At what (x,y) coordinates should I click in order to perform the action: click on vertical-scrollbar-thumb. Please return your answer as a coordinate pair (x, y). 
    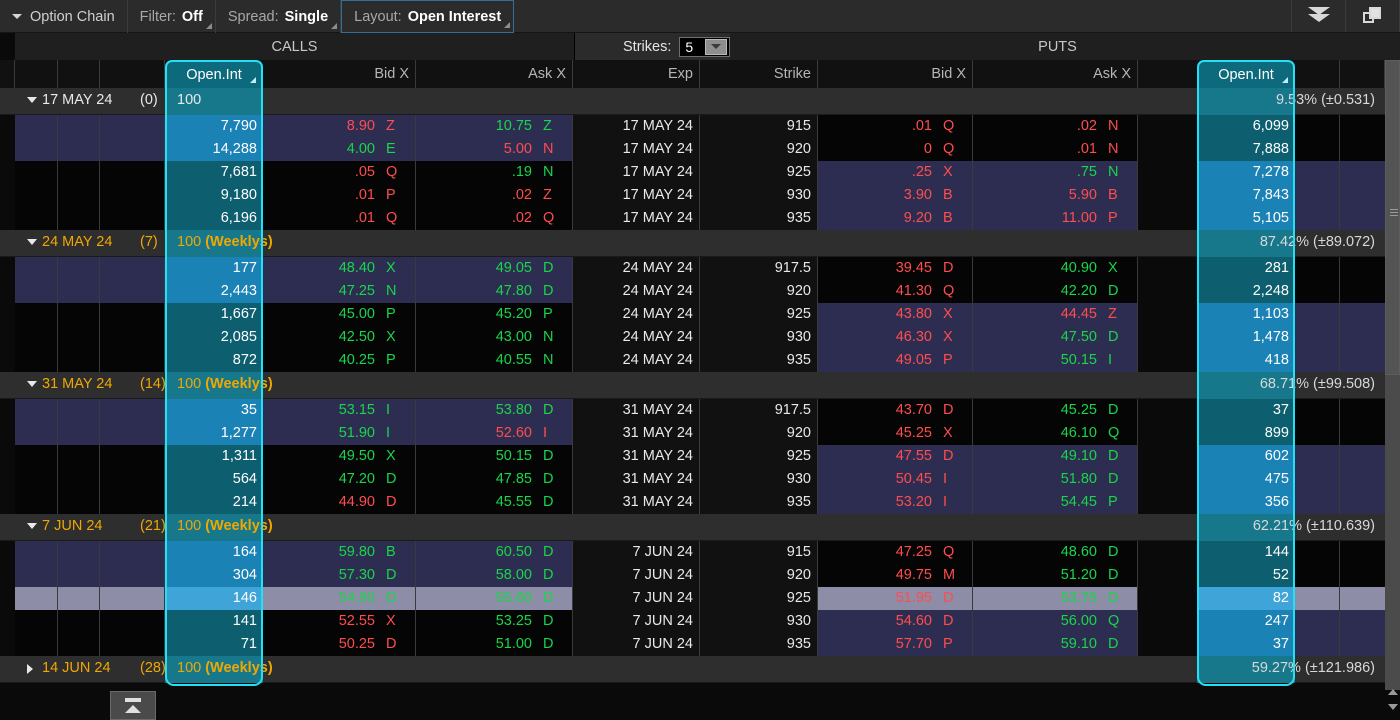
    Looking at the image, I should click on (1392, 217).